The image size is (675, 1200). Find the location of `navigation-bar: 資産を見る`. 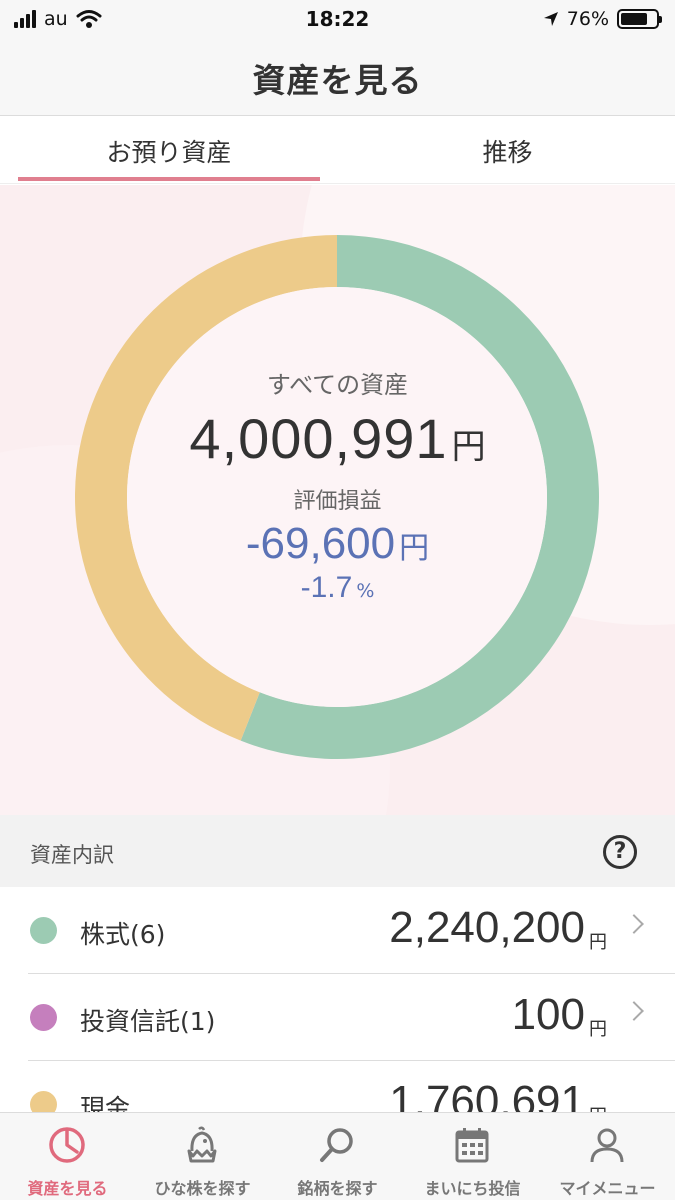

navigation-bar: 資産を見る is located at coordinates (337, 78).